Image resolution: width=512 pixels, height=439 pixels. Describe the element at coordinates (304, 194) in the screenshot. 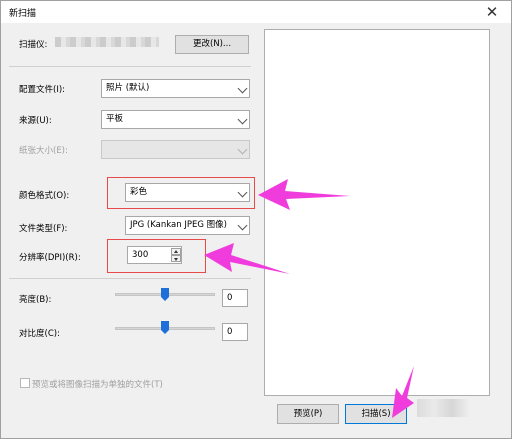

I see `annotation-arrow-color-format` at that location.